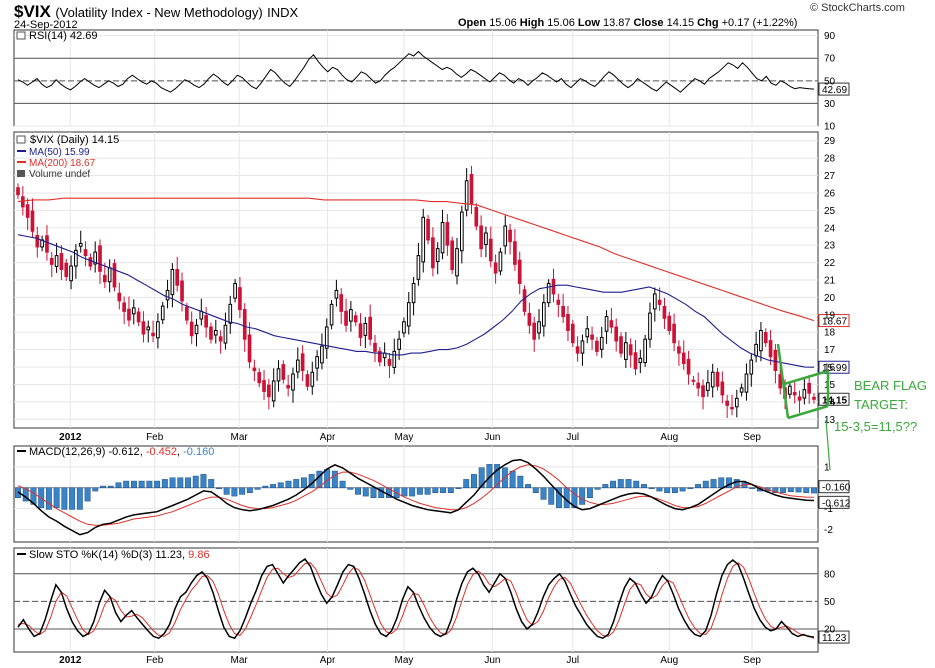  I want to click on price-xtick-label: May, so click(403, 437).